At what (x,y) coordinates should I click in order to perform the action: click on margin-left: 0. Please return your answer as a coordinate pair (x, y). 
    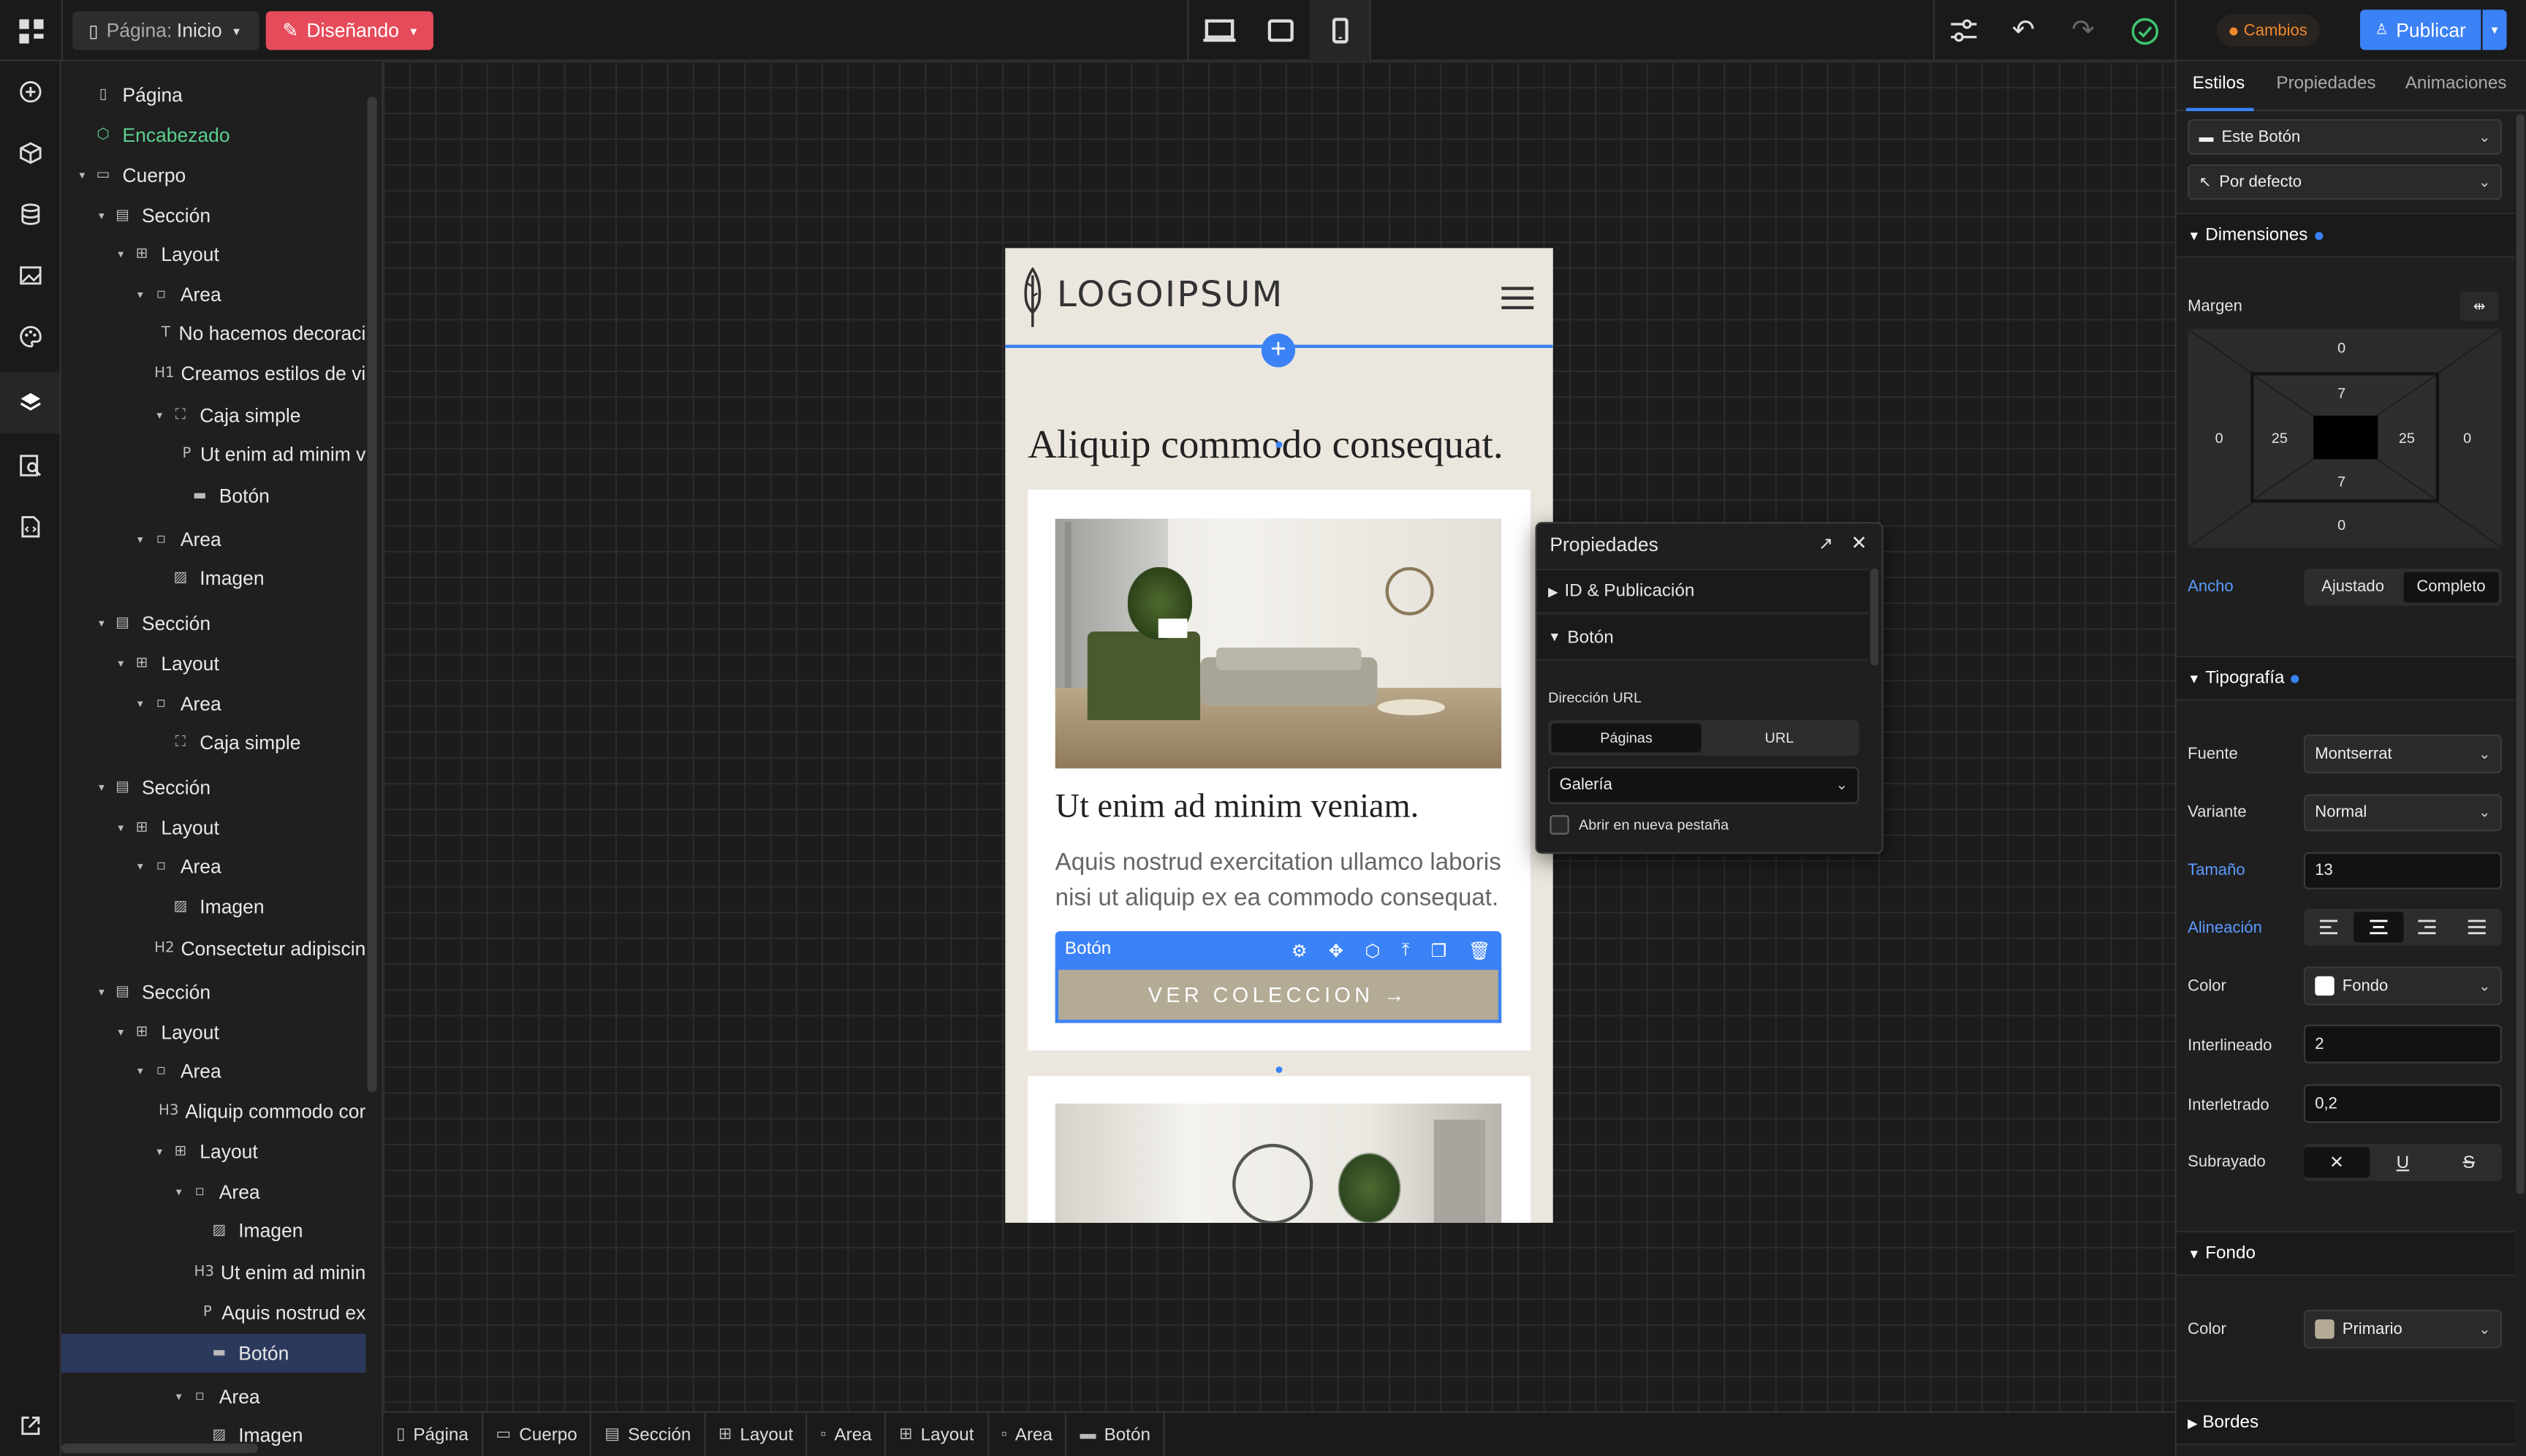
    Looking at the image, I should click on (2219, 438).